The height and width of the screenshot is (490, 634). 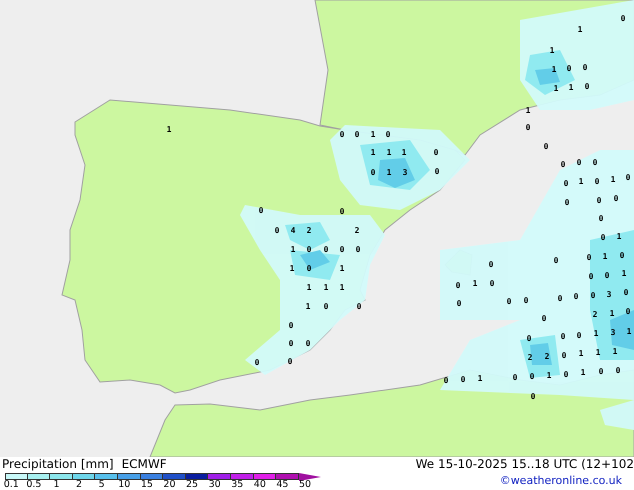 I want to click on legend-tick: 5, so click(x=102, y=485).